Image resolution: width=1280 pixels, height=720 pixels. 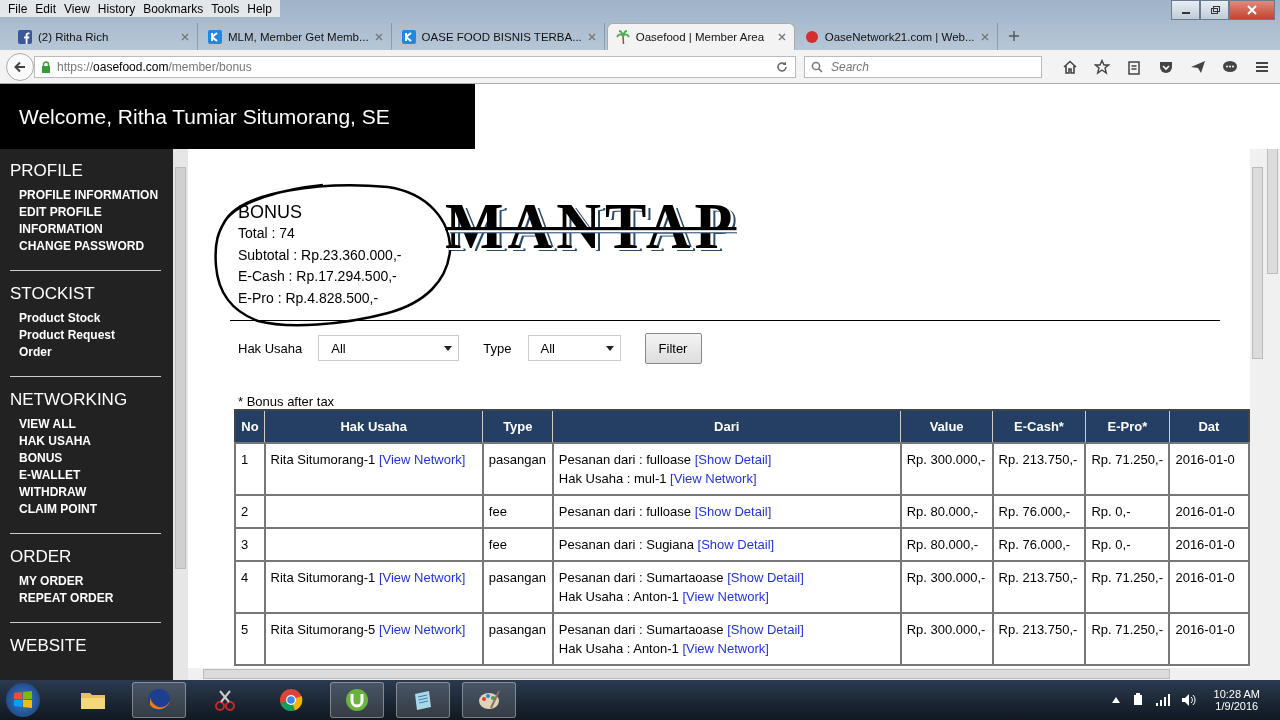 I want to click on menu-item: Edit, so click(x=46, y=8).